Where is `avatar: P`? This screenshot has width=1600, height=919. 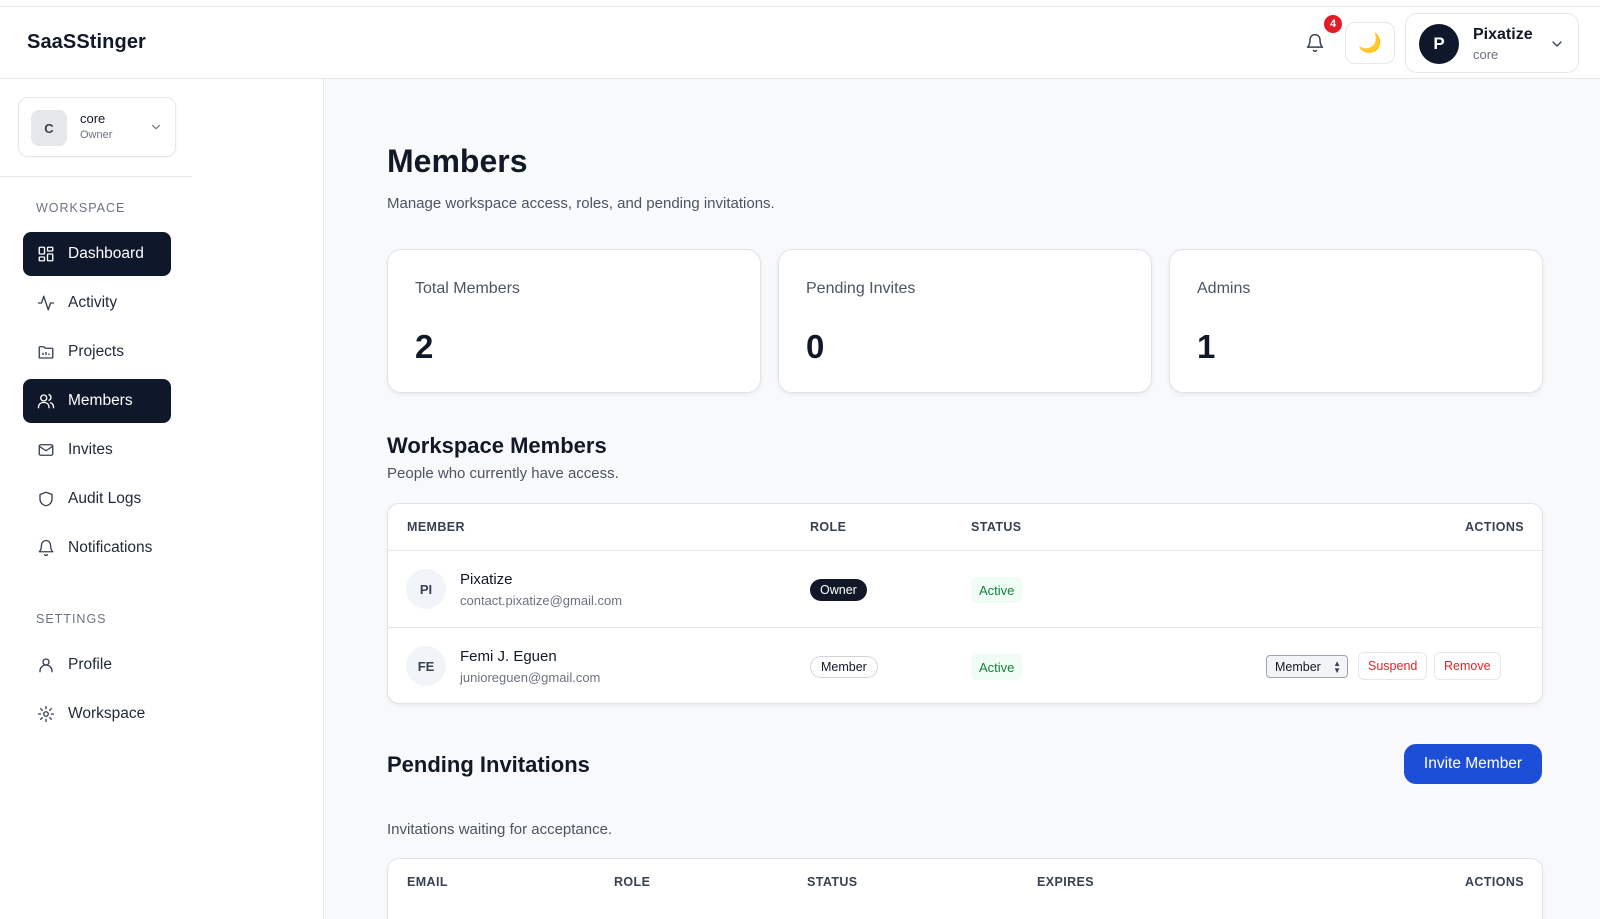
avatar: P is located at coordinates (1439, 44).